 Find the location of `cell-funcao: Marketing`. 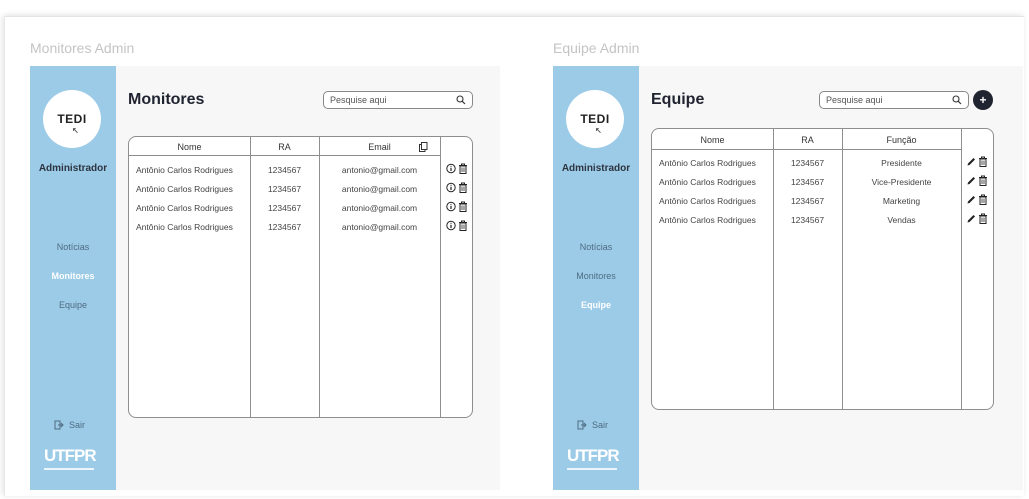

cell-funcao: Marketing is located at coordinates (901, 201).